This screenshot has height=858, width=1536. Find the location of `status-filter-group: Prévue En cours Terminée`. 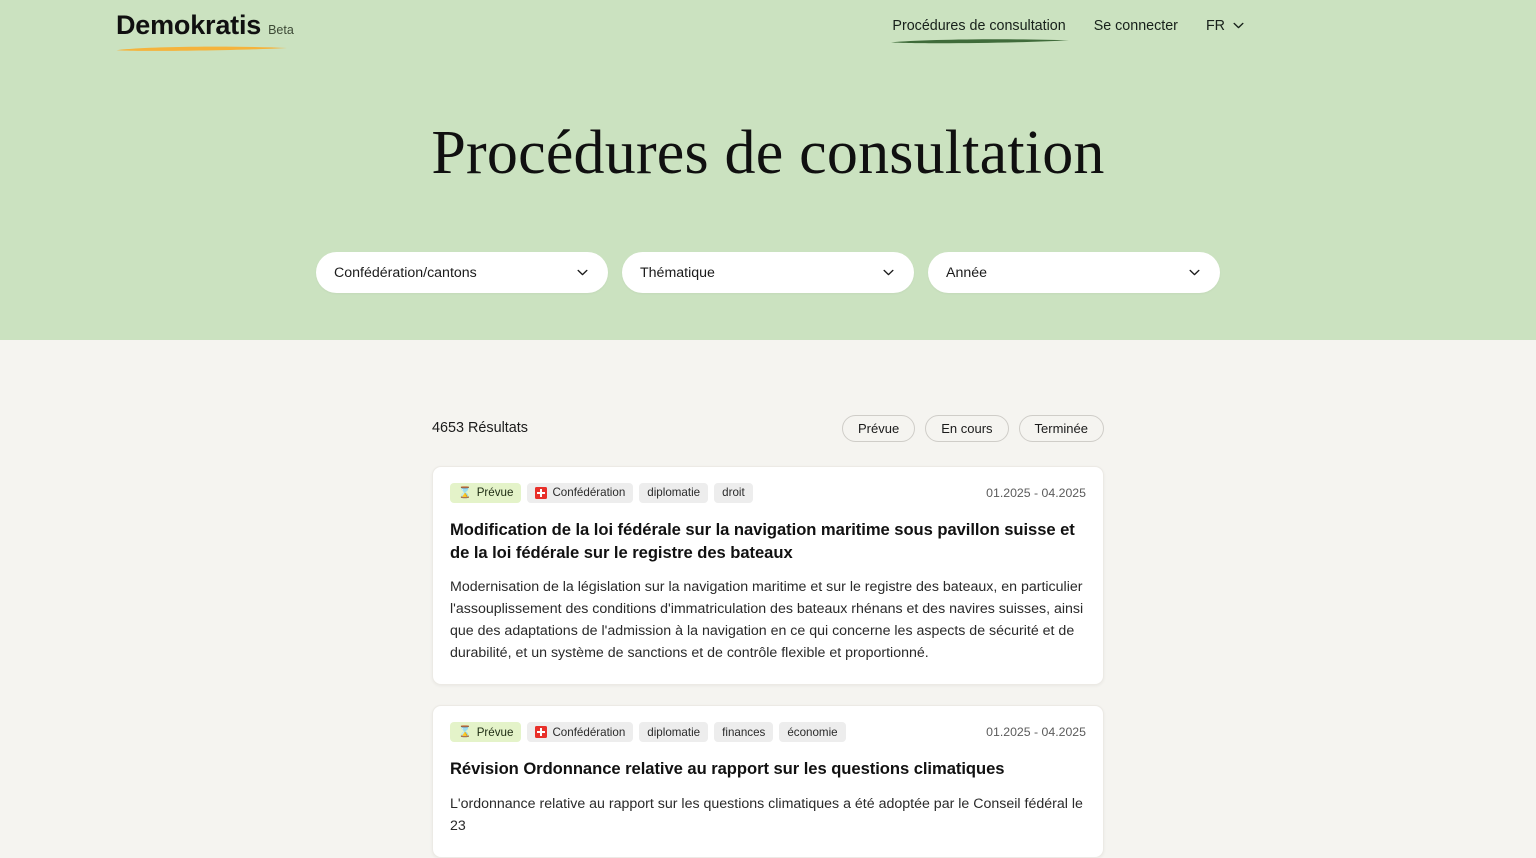

status-filter-group: Prévue En cours Terminée is located at coordinates (973, 428).